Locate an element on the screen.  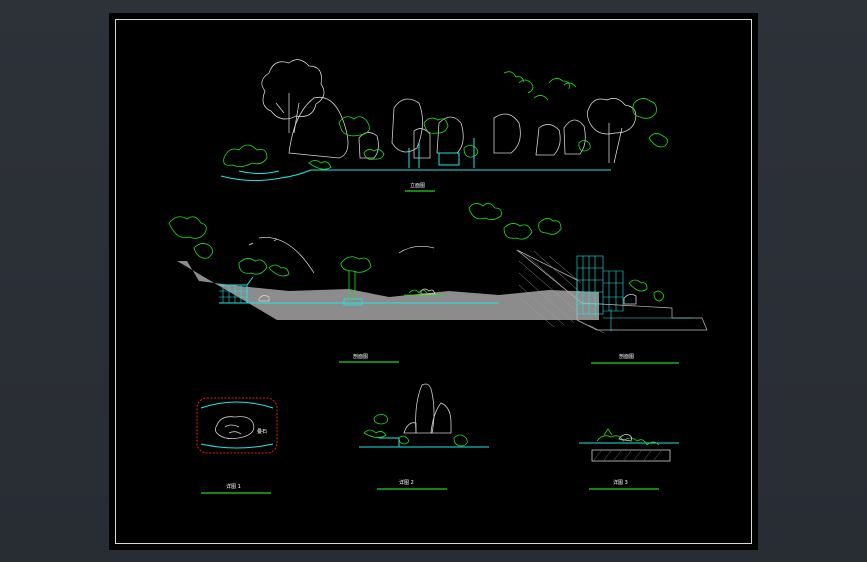
detail-1-callout: 叠石 is located at coordinates (262, 432).